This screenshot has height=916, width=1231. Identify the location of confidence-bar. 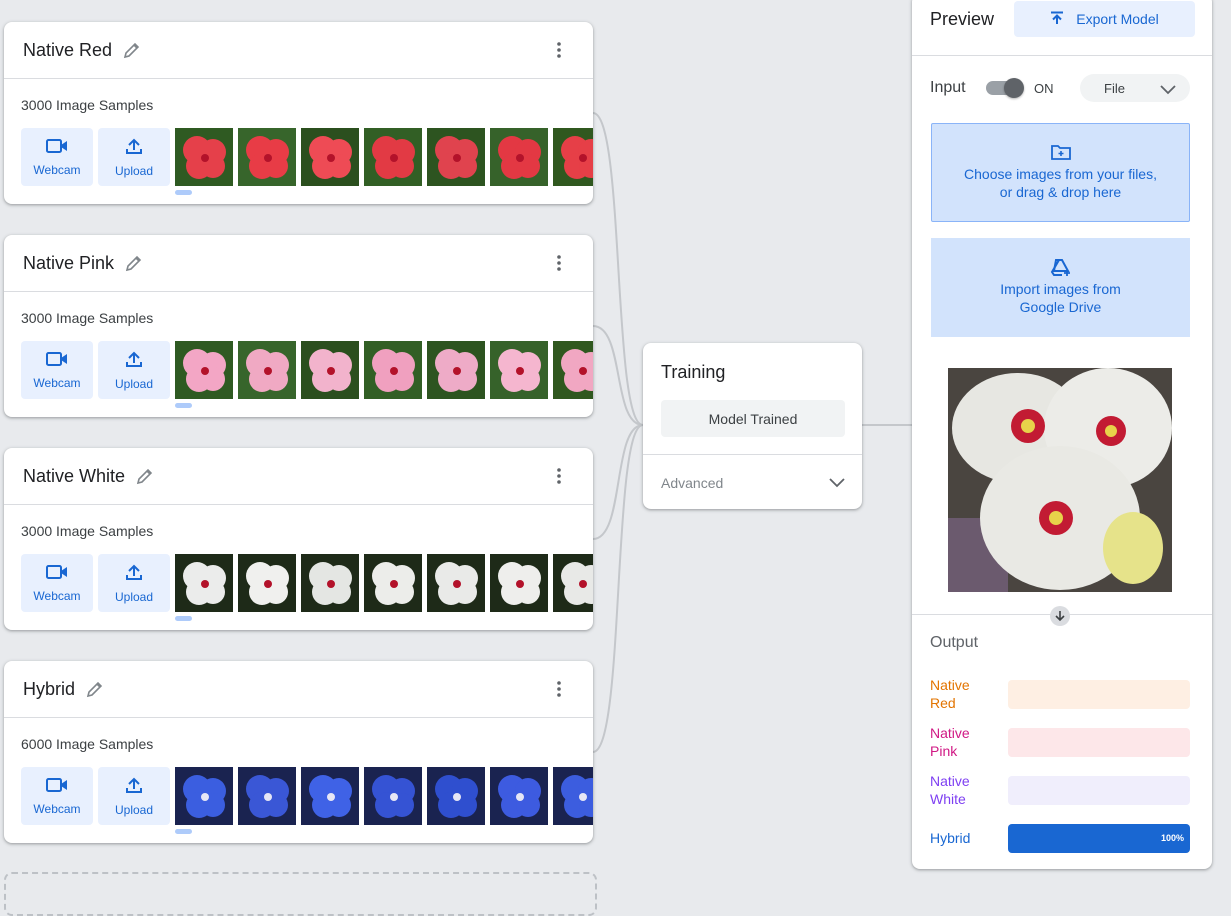
(1099, 742).